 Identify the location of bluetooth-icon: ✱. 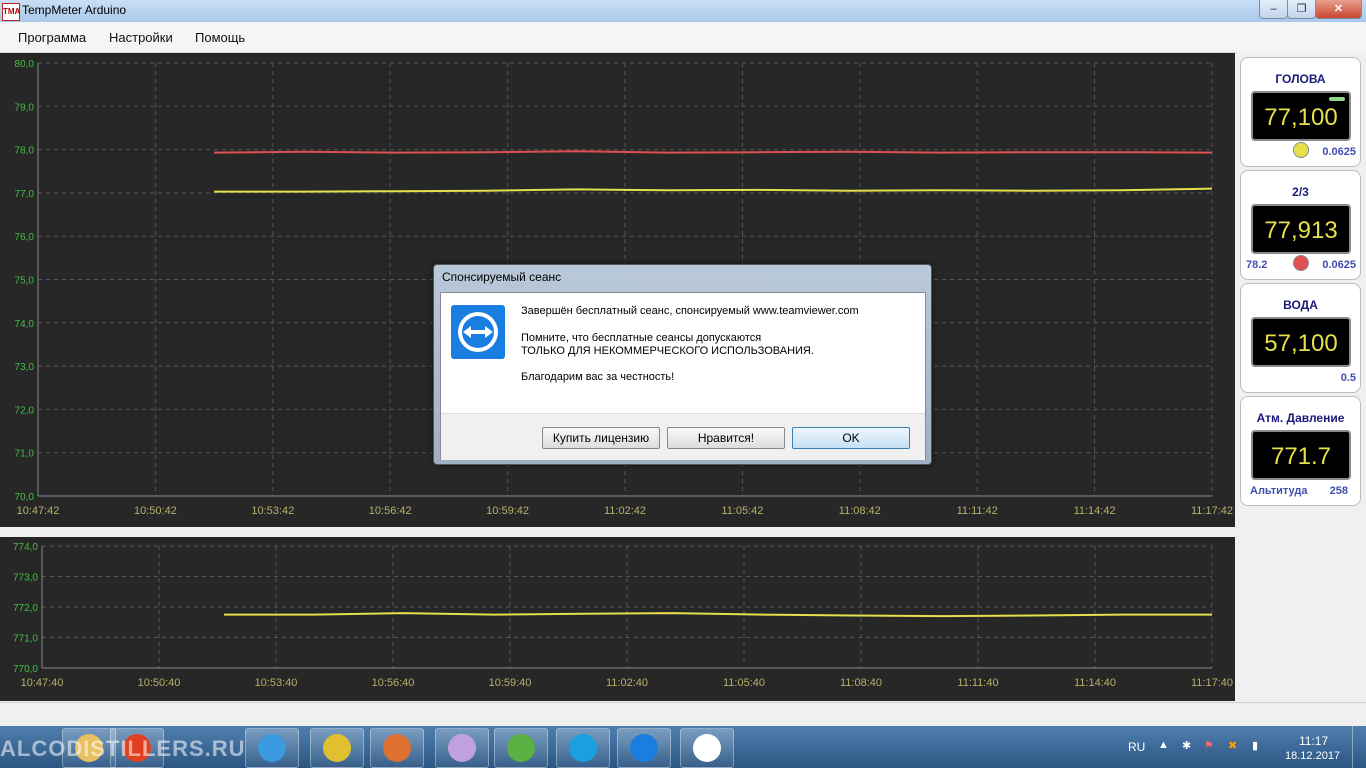
(1186, 745).